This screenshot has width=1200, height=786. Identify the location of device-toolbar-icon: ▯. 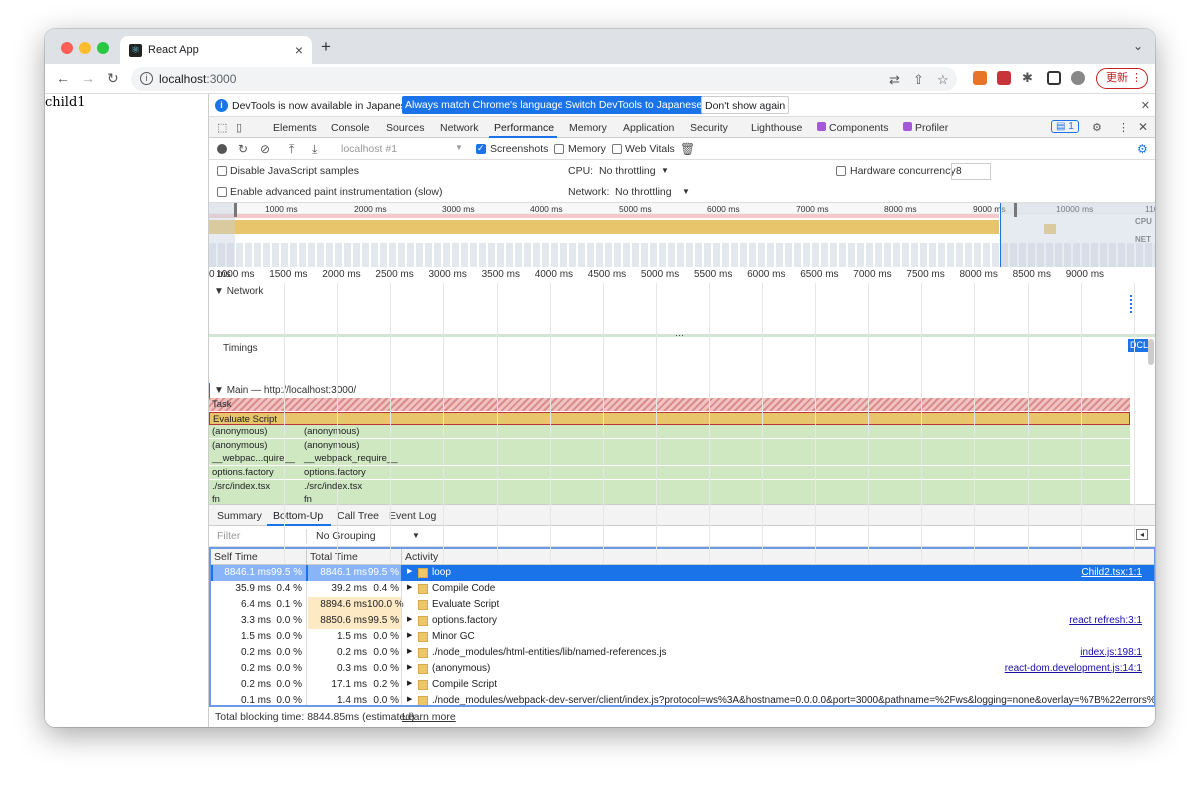
(239, 127).